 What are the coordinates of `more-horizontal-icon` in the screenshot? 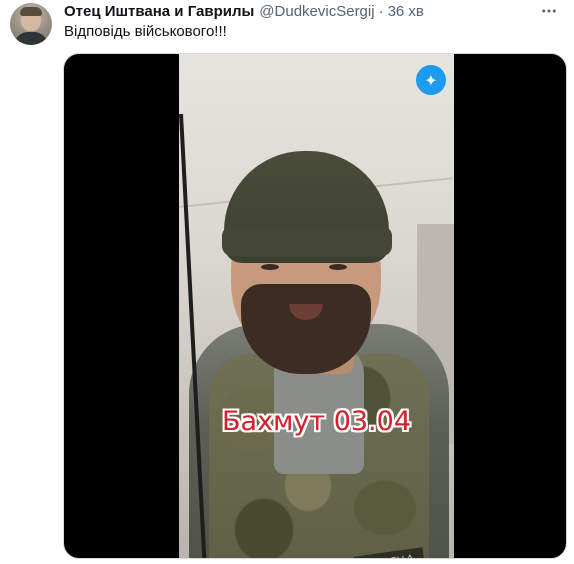 It's located at (549, 11).